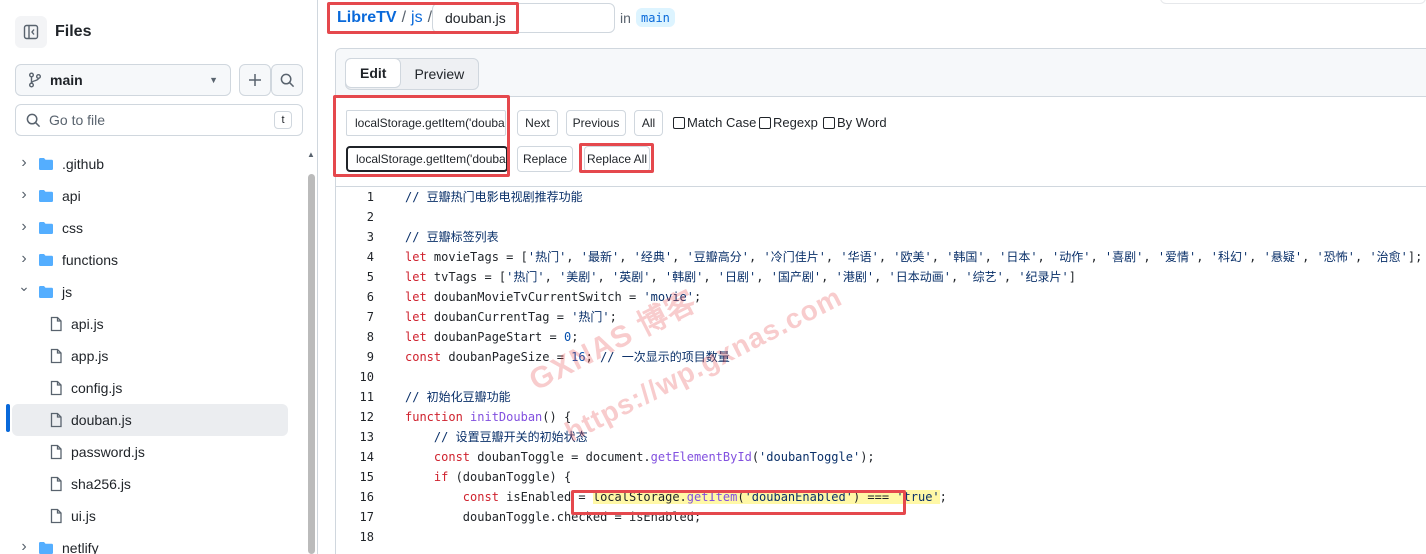 This screenshot has width=1426, height=554. What do you see at coordinates (881, 237) in the screenshot?
I see `code-line: 3 // 豆瓣标签列表` at bounding box center [881, 237].